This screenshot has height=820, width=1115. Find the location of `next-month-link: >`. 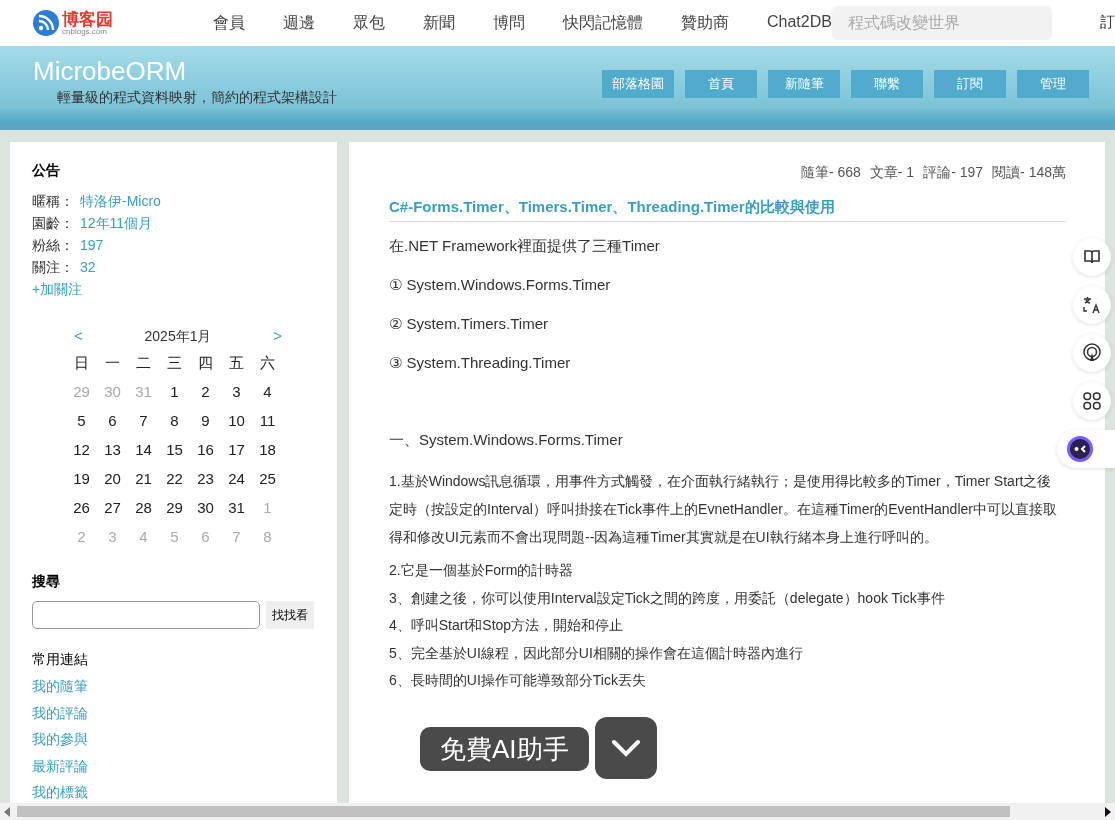

next-month-link: > is located at coordinates (277, 336).